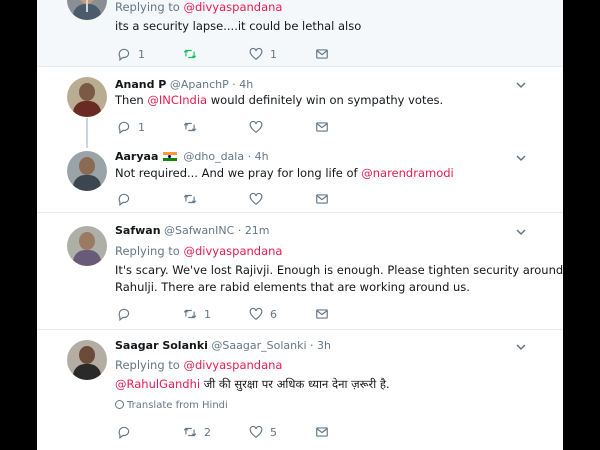  What do you see at coordinates (207, 314) in the screenshot?
I see `retweet-count: 1` at bounding box center [207, 314].